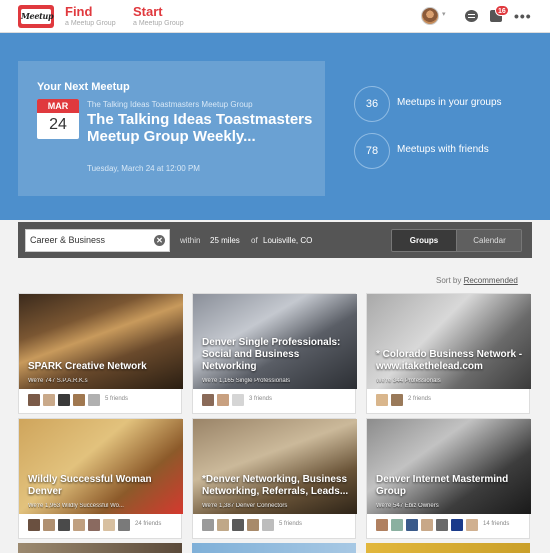  What do you see at coordinates (90, 23) in the screenshot?
I see `find-sublabel: a Meetup Group` at bounding box center [90, 23].